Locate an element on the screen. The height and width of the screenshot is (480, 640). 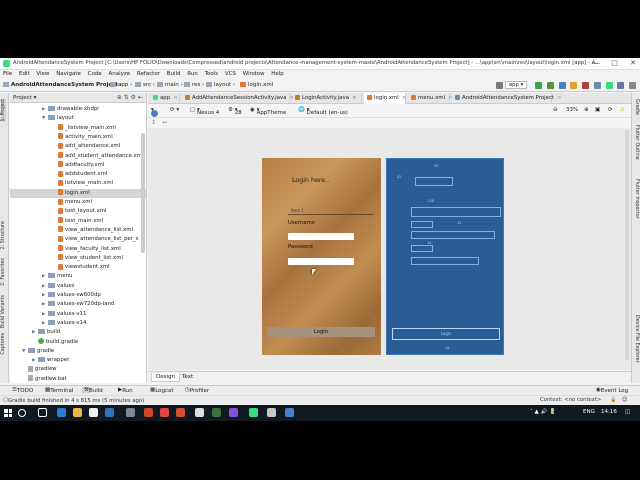
store-icon is located at coordinates (93, 412).